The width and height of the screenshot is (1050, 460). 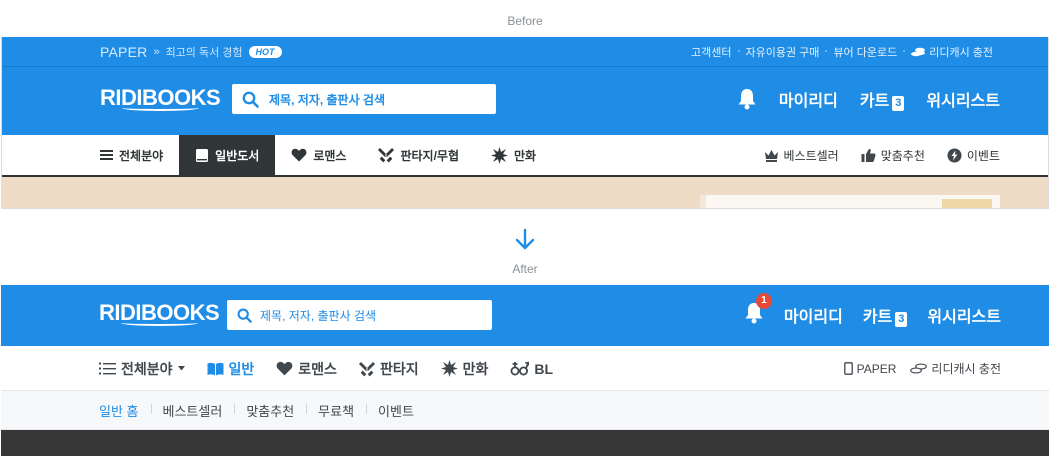 What do you see at coordinates (237, 155) in the screenshot?
I see `tab-label: 일반도서` at bounding box center [237, 155].